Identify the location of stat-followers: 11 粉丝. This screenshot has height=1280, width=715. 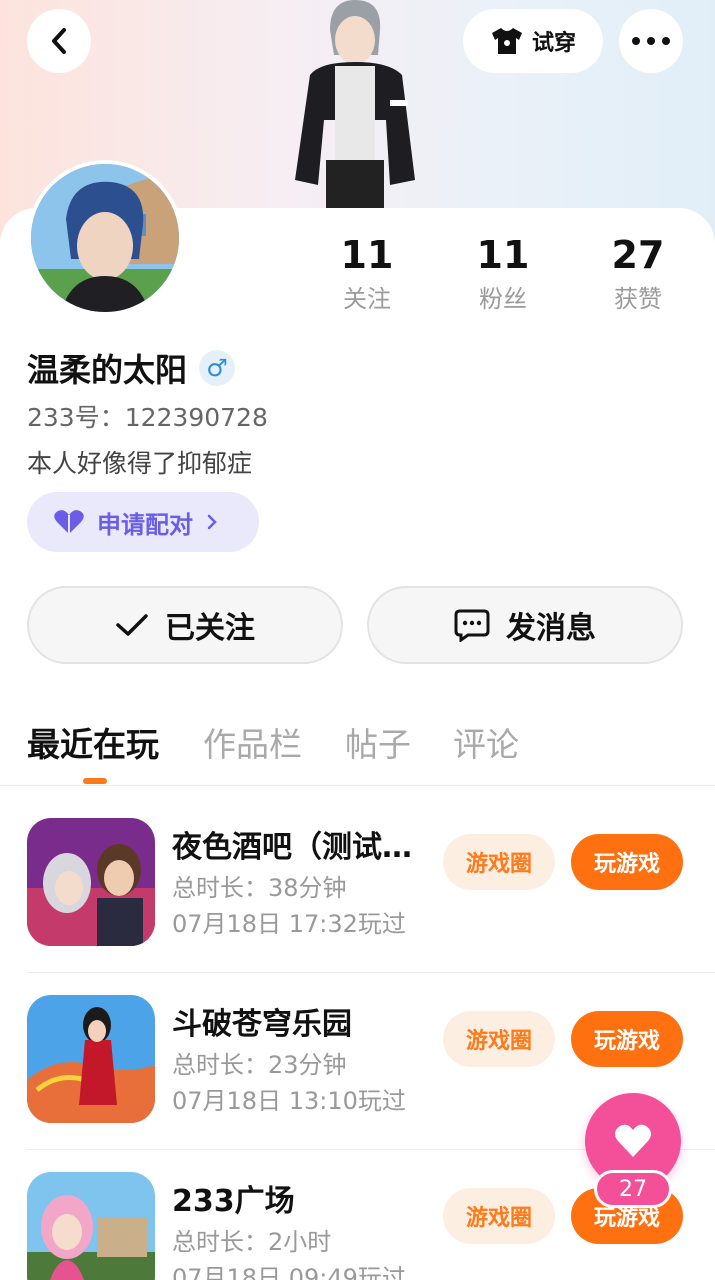
(503, 274).